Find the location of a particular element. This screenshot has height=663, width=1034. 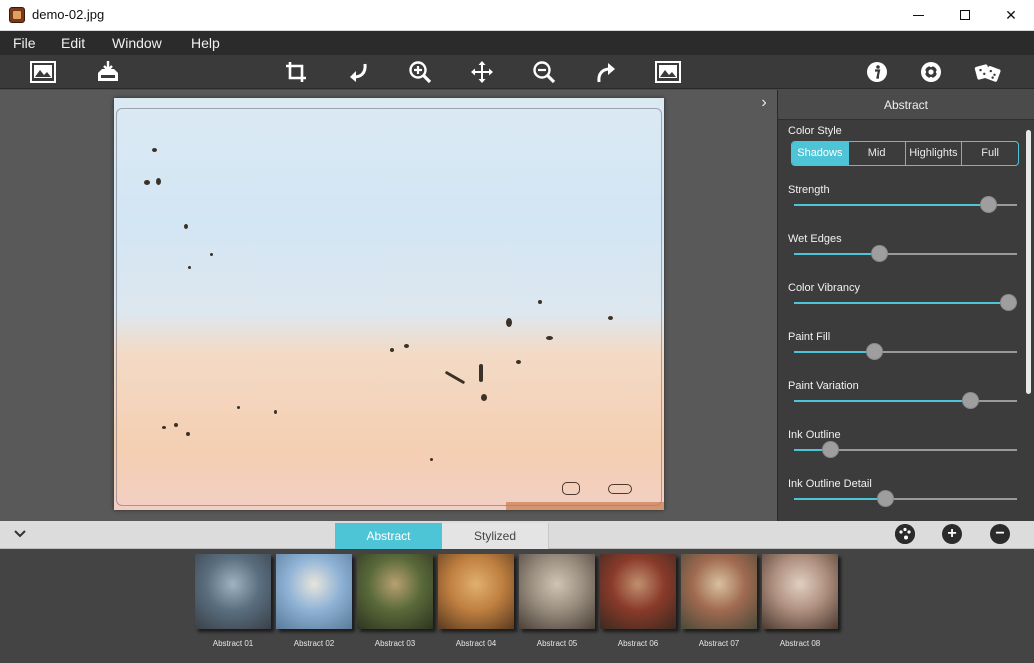

save-icon is located at coordinates (108, 72).